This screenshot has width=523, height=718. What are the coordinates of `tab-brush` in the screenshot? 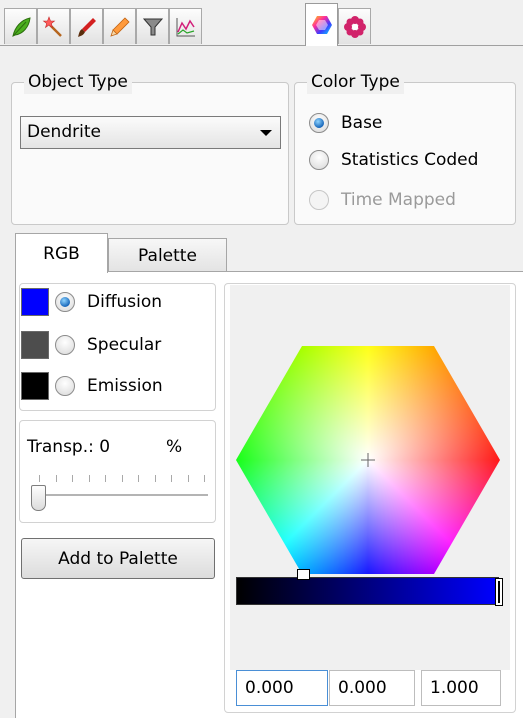 It's located at (86, 26).